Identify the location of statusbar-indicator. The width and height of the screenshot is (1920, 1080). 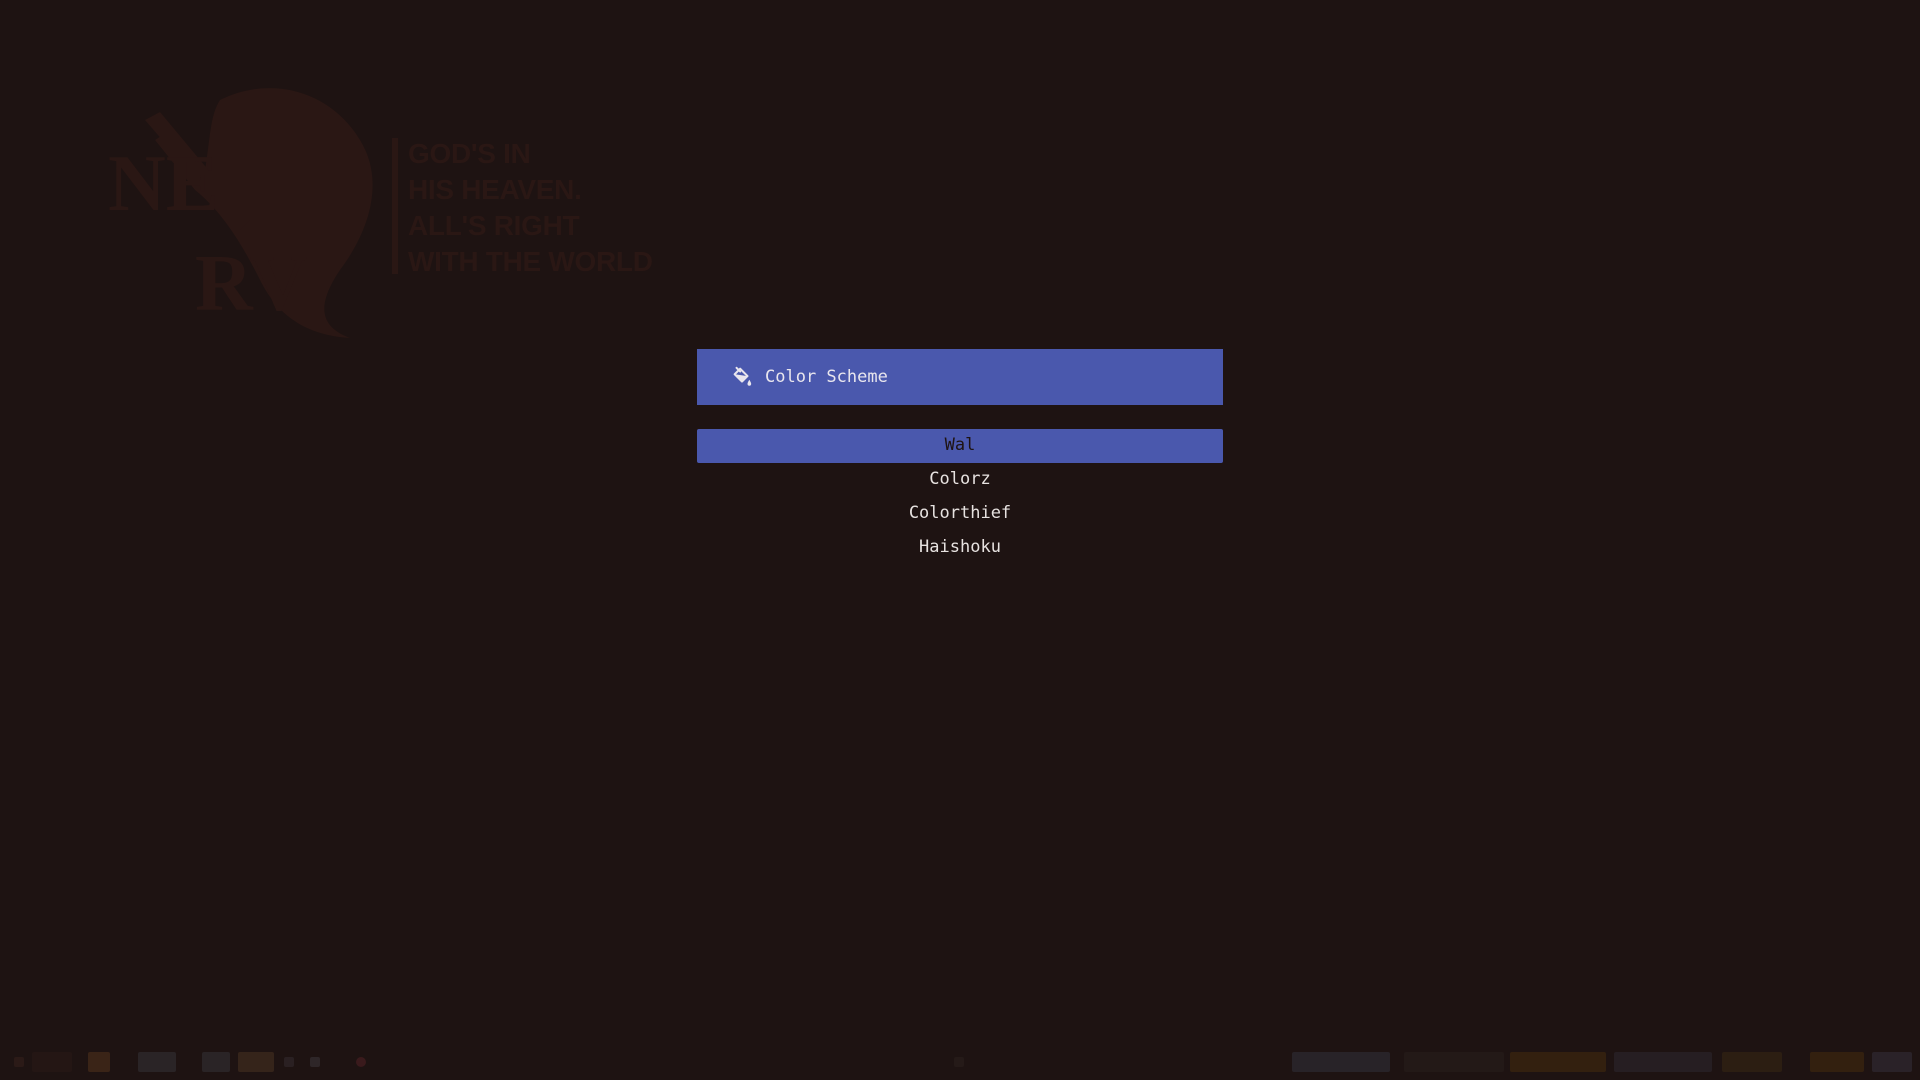
(361, 1062).